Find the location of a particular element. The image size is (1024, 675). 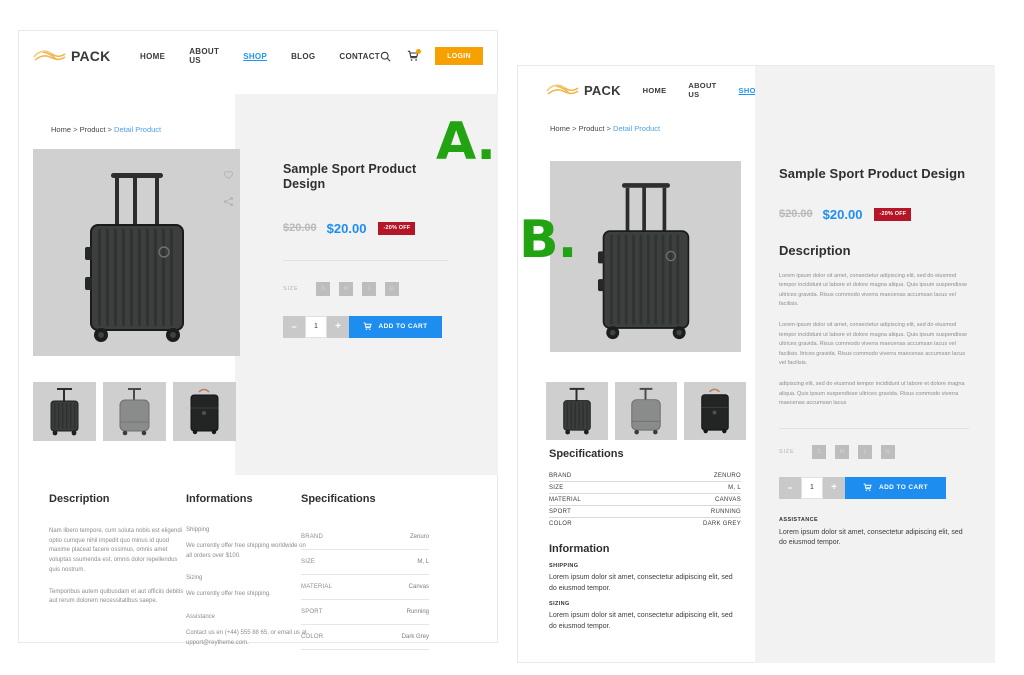

spec-key-size-b: SIZE is located at coordinates (556, 487).